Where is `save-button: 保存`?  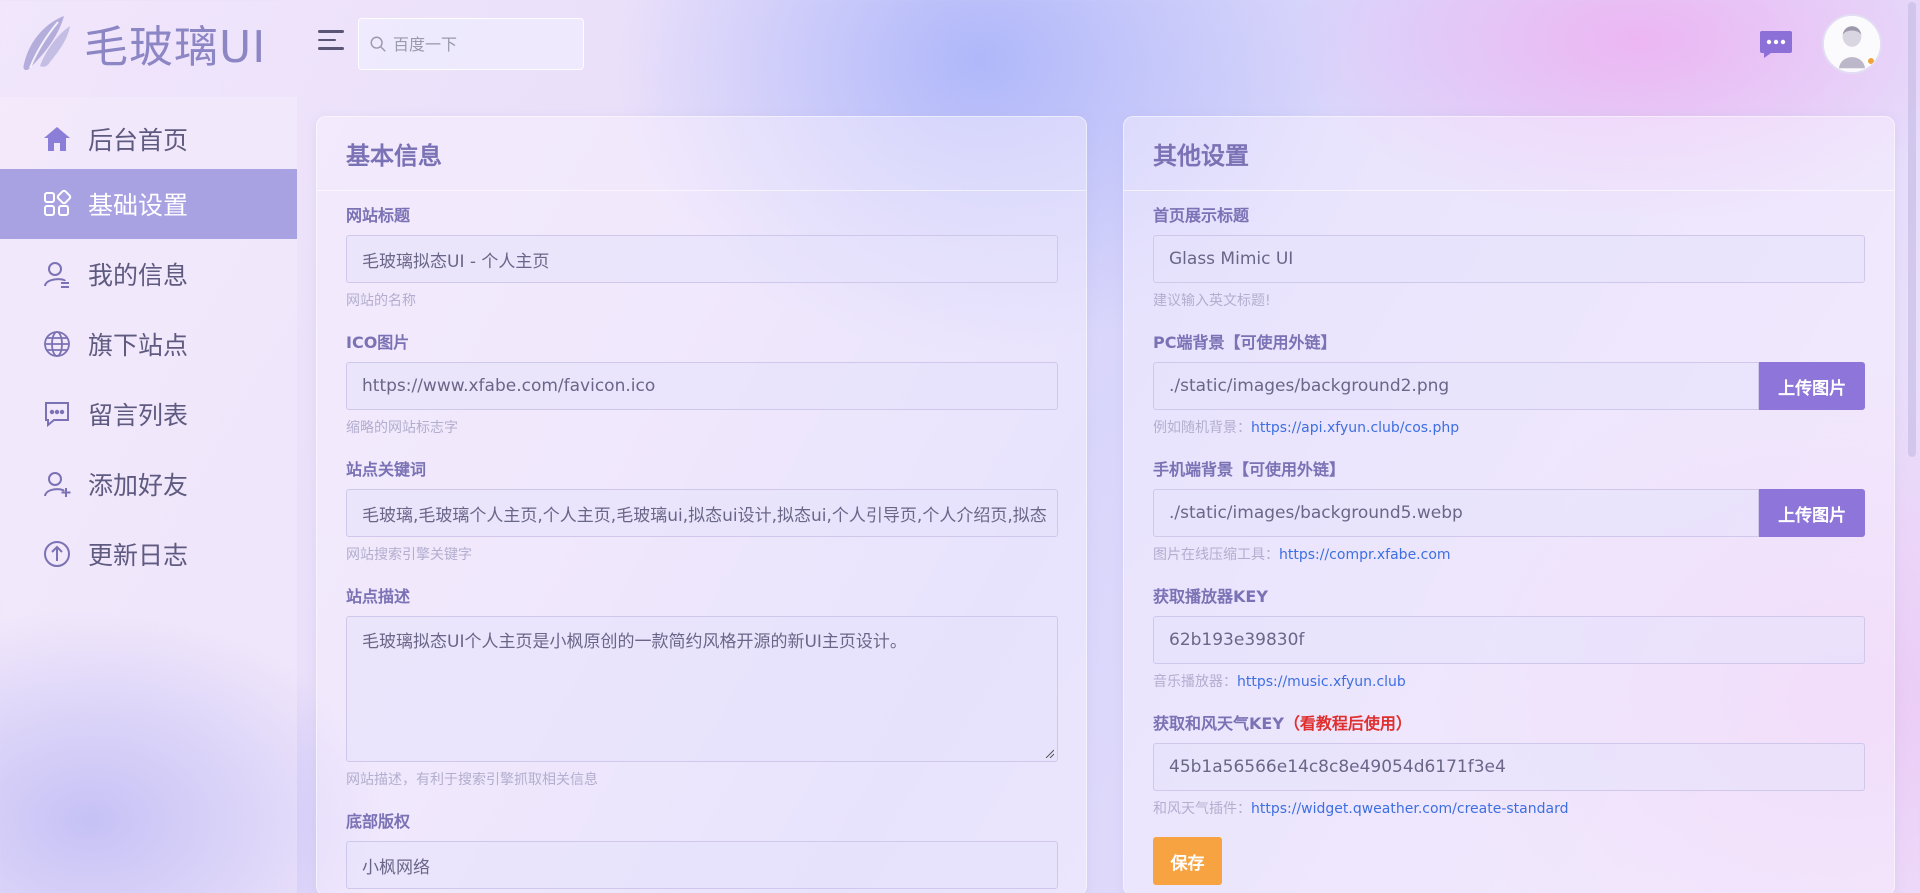
save-button: 保存 is located at coordinates (1187, 861).